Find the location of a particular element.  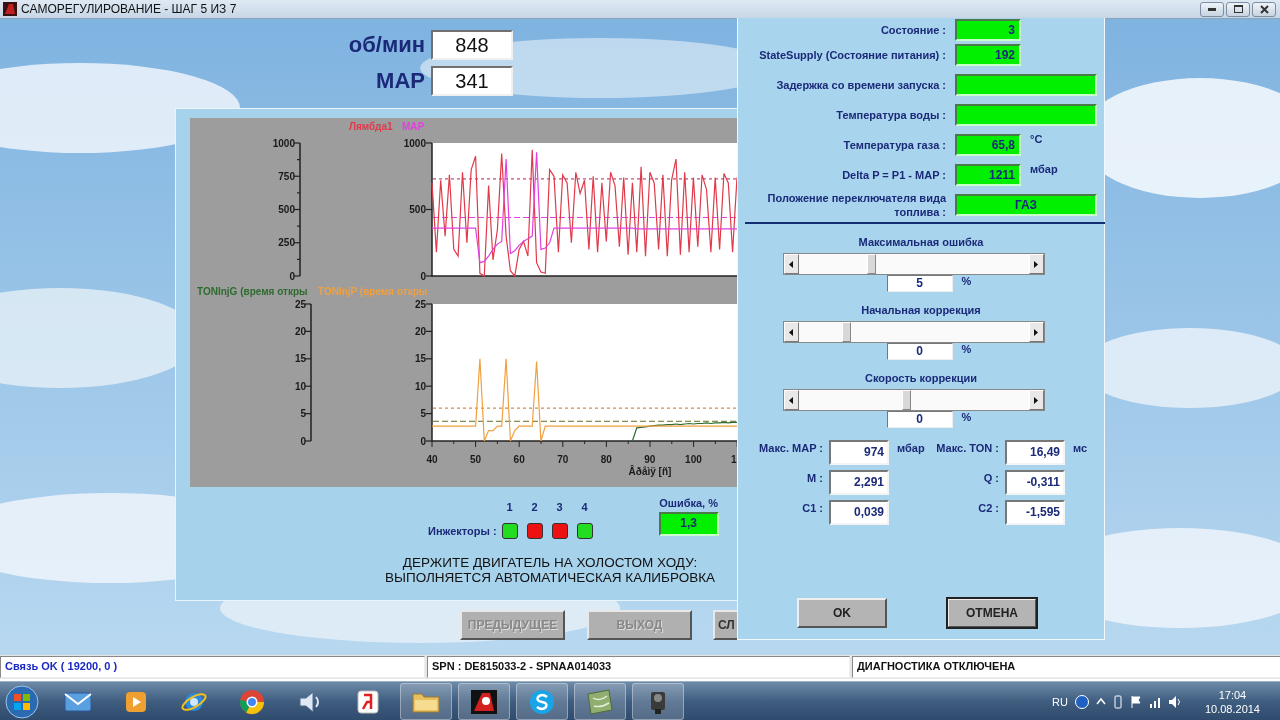

axis-label: 500 is located at coordinates (286, 209).